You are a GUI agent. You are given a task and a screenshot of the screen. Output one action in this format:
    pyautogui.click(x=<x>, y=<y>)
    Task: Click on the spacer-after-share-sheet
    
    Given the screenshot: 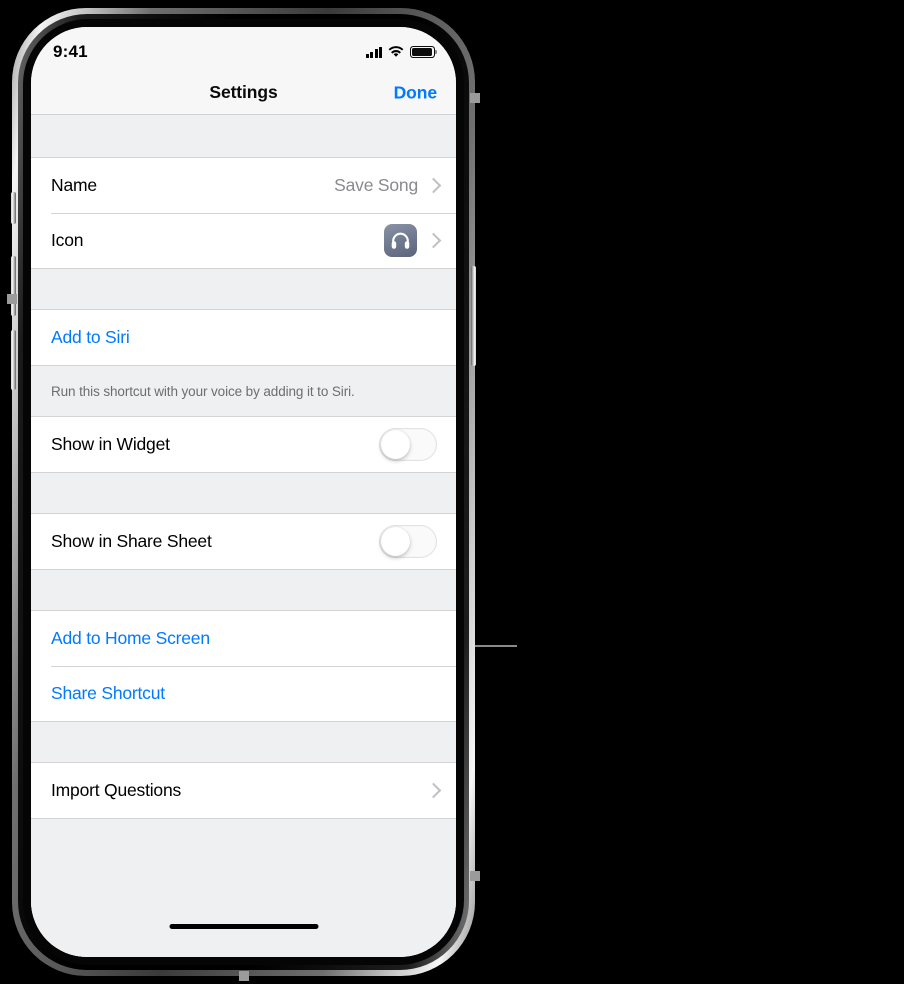 What is the action you would take?
    pyautogui.click(x=243, y=590)
    